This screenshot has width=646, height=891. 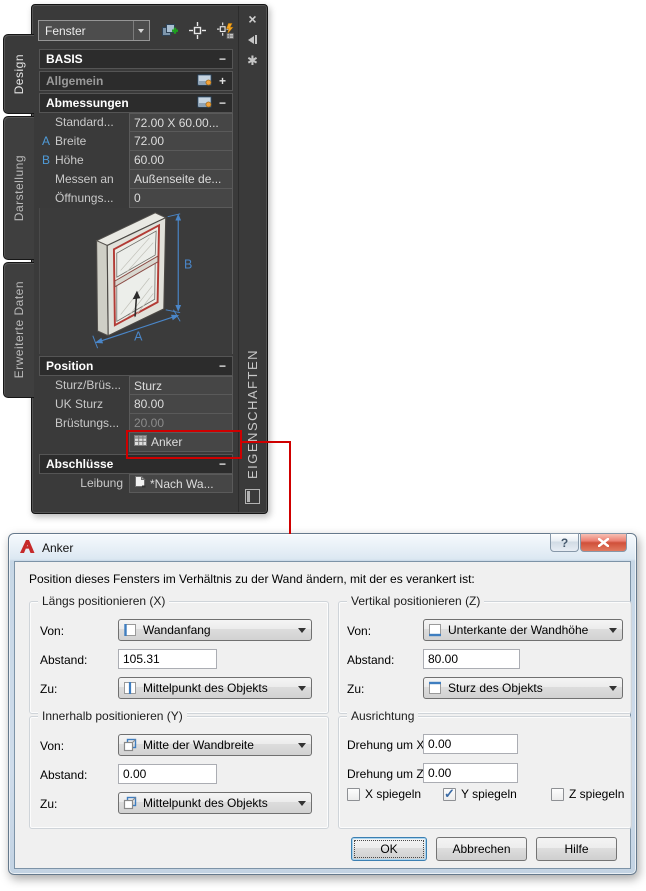 I want to click on window-preview-image: B A, so click(x=142, y=280).